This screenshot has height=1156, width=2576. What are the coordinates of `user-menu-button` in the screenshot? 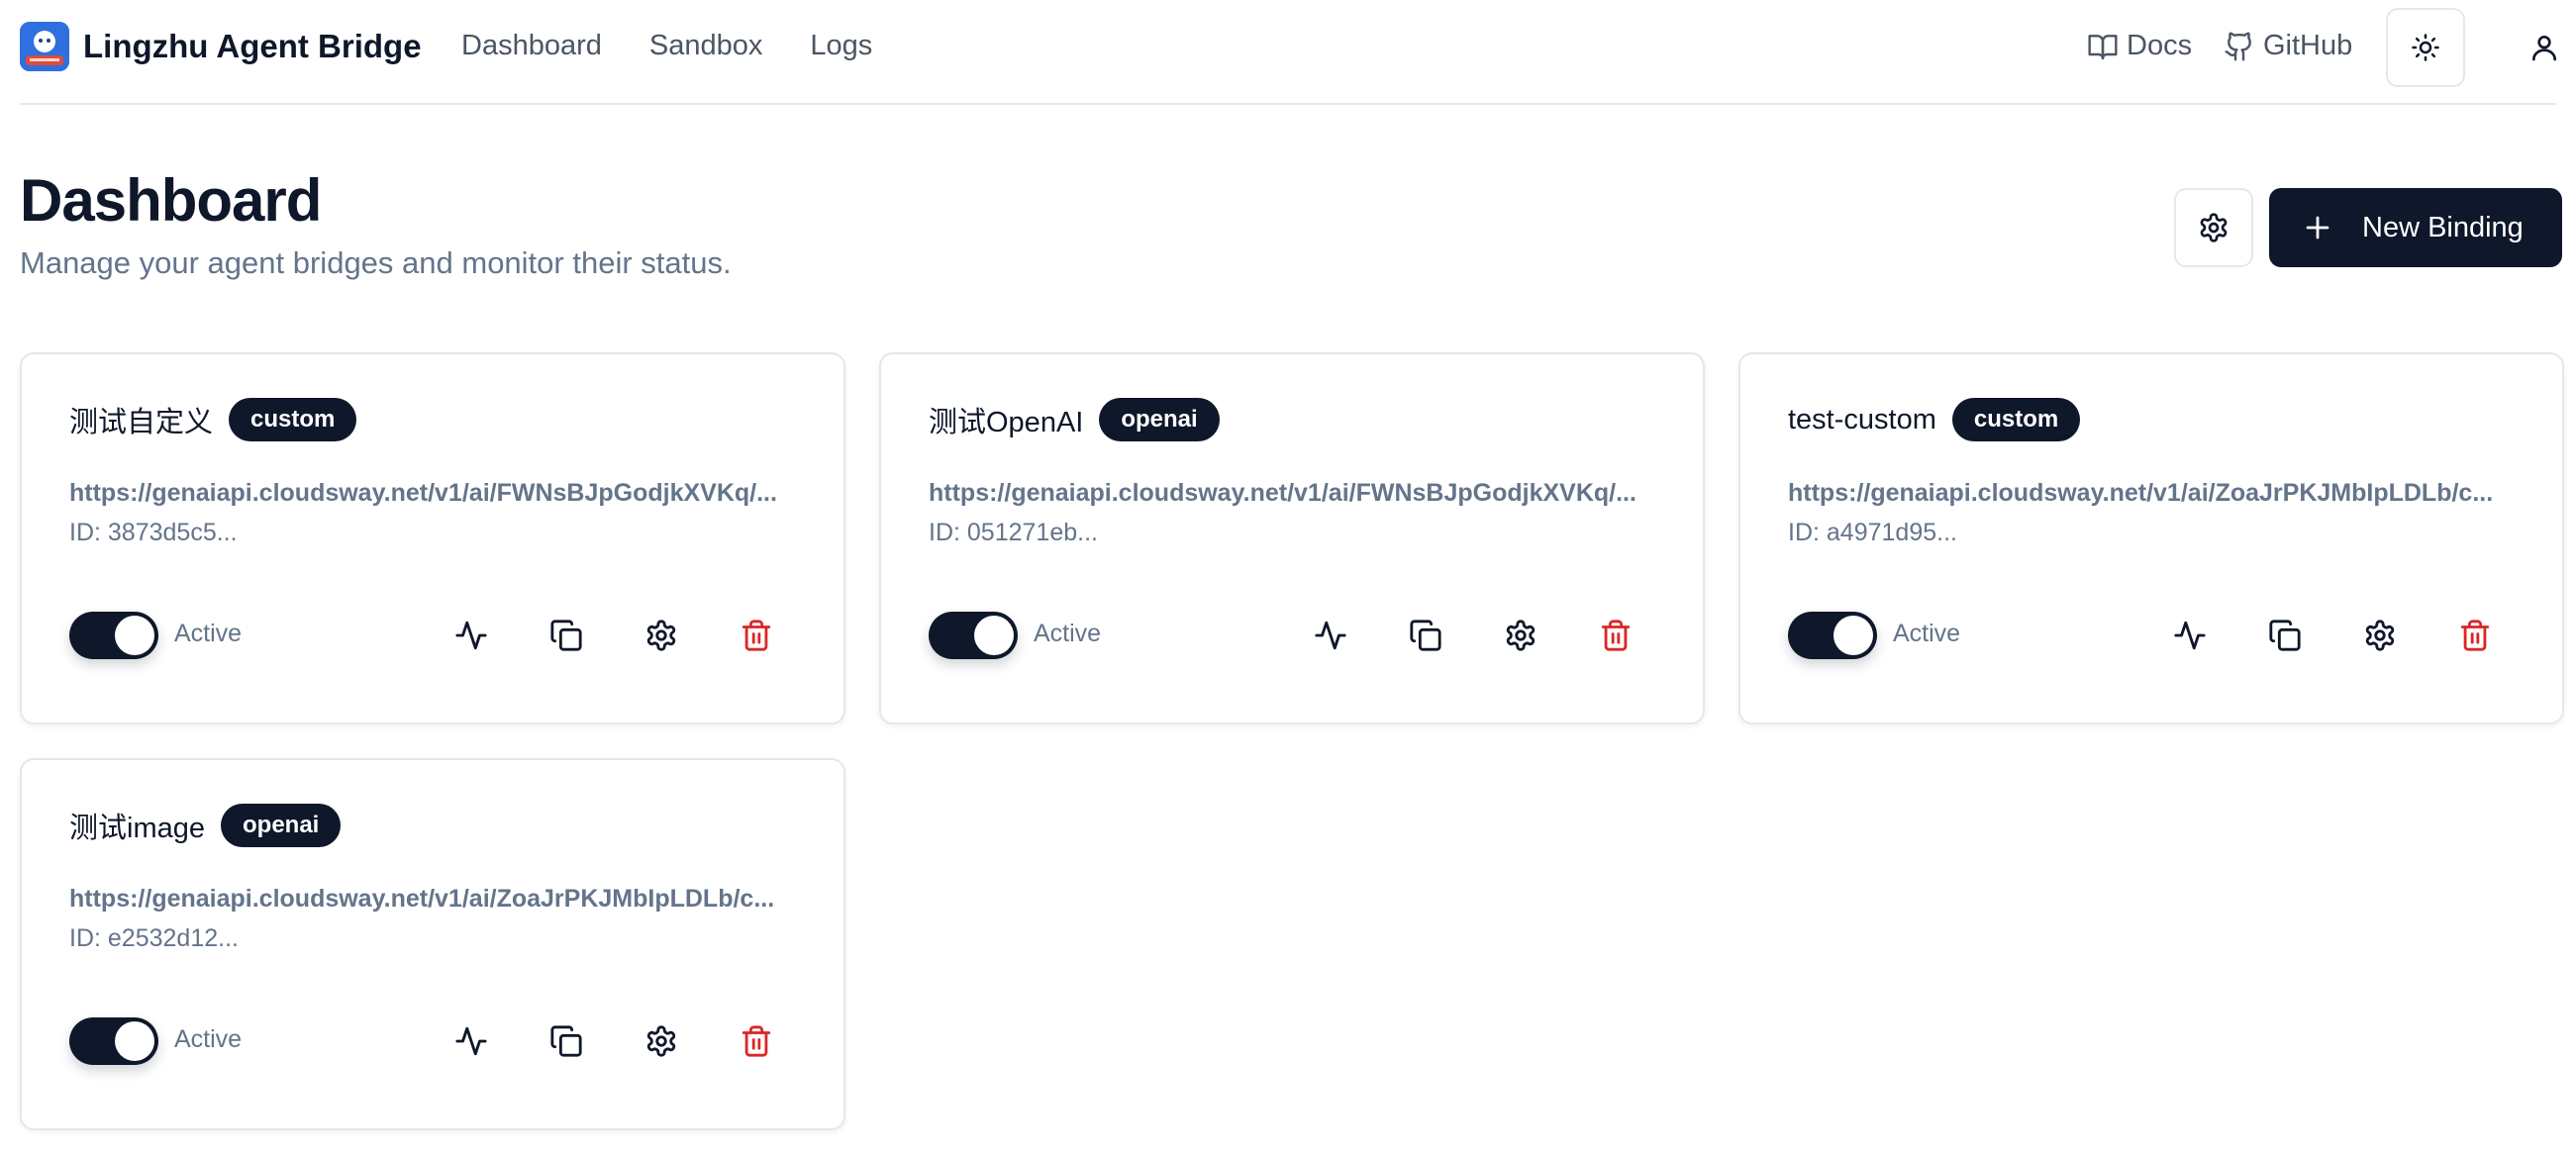 It's located at (2545, 47).